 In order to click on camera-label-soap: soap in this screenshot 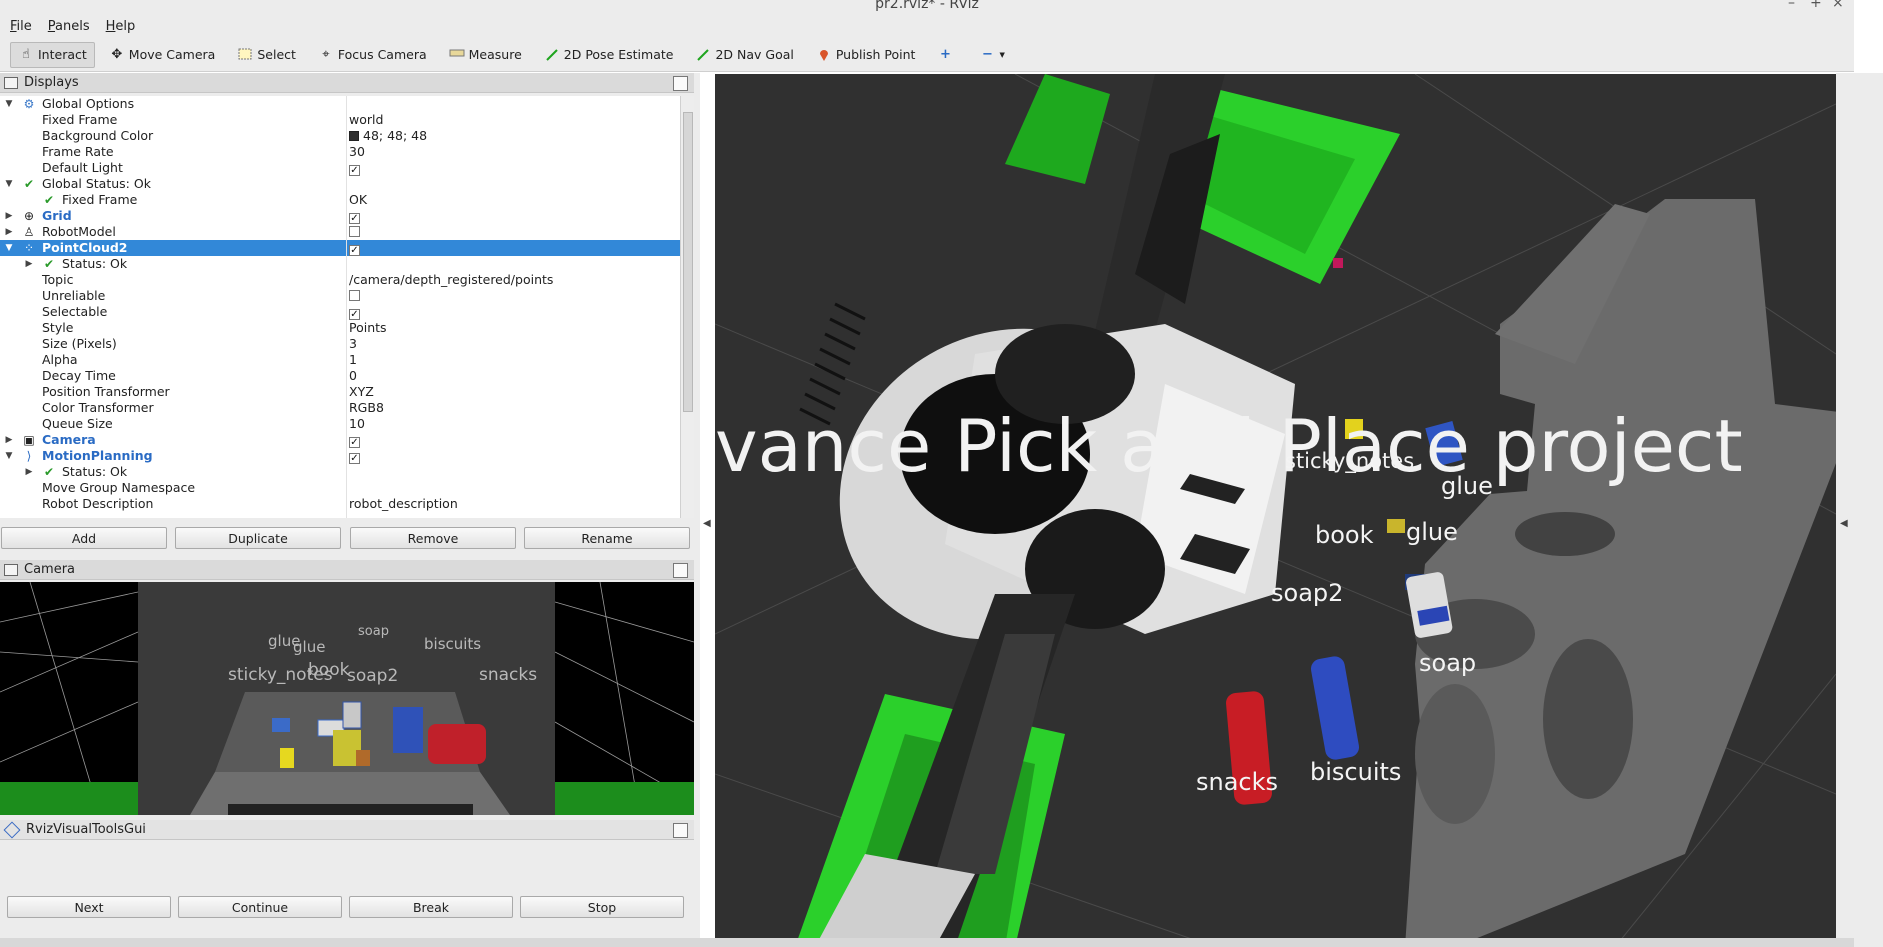, I will do `click(373, 631)`.